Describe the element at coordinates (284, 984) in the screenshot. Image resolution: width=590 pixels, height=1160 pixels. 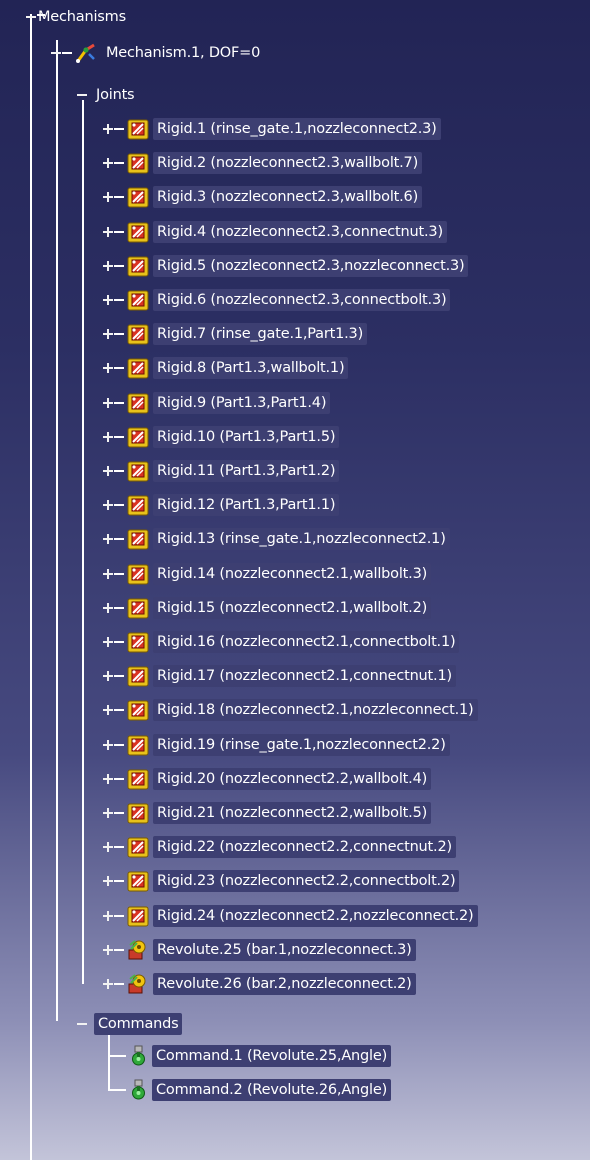
I see `tree-node-joint-label: Revolute.26 (bar.2,nozzleconnect.2)` at that location.